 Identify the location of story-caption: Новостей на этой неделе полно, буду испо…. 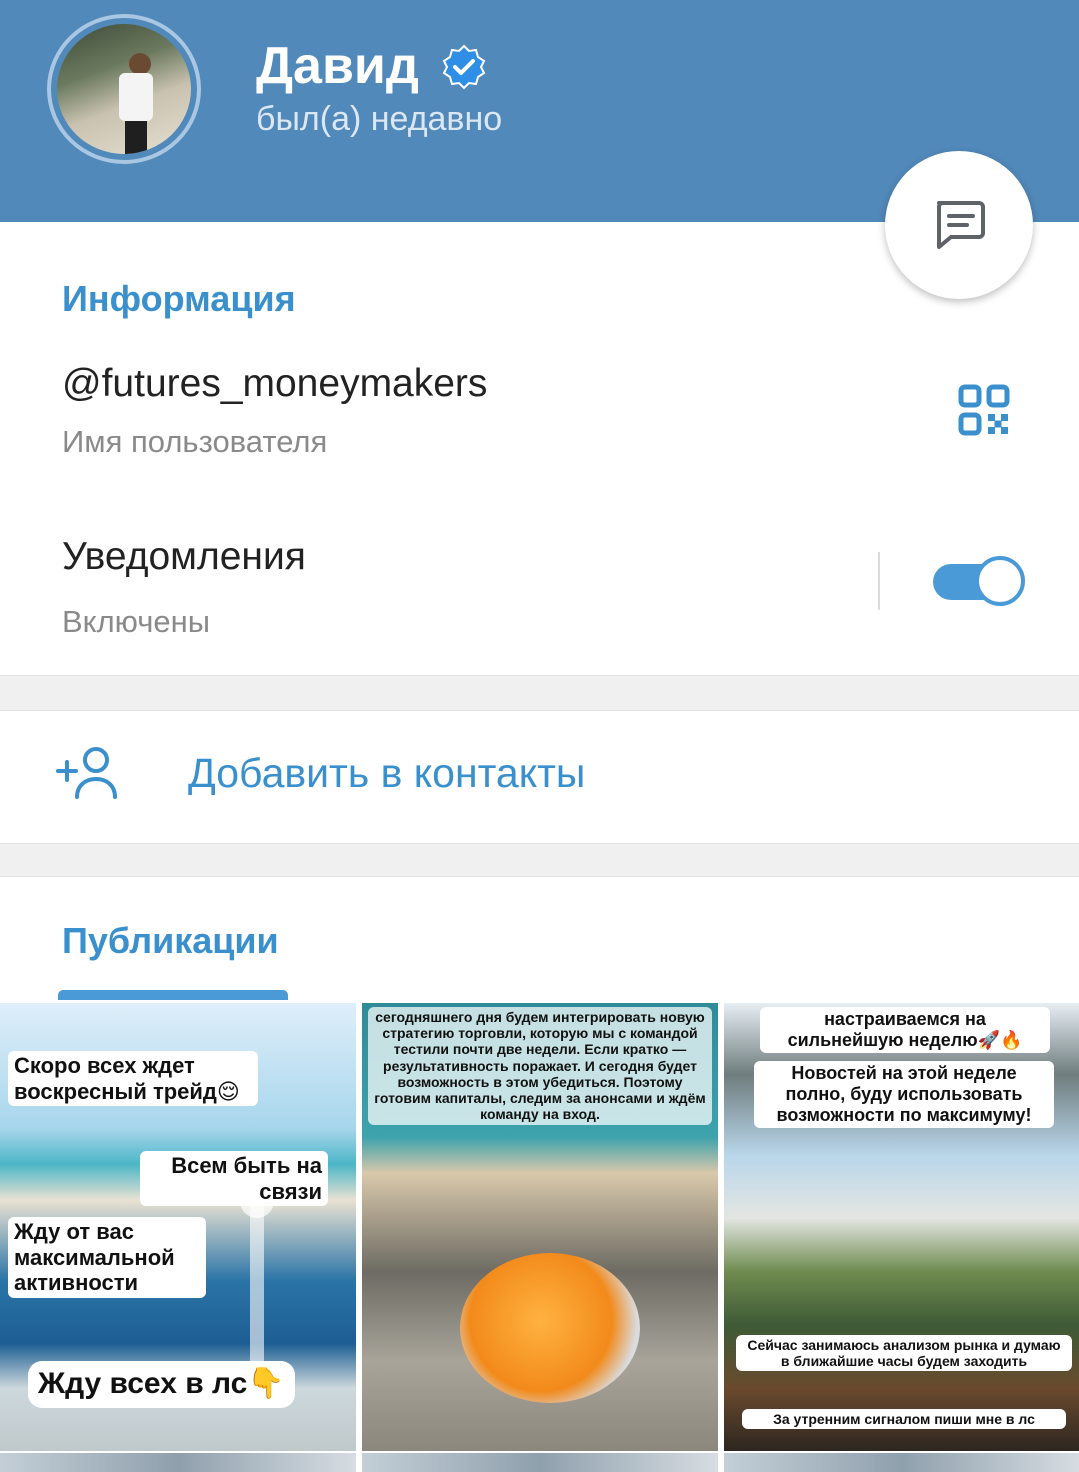
(904, 1094).